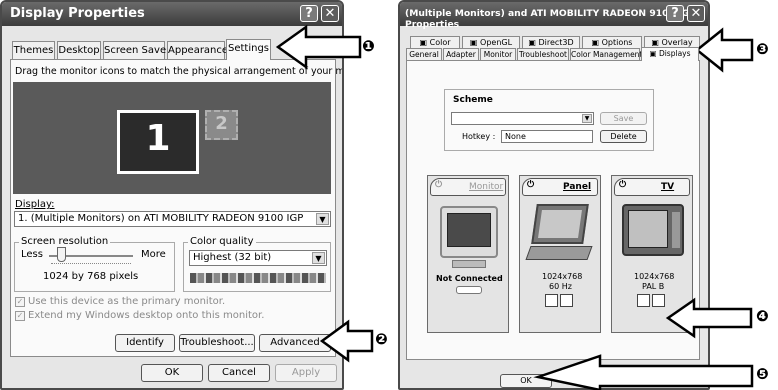 The image size is (778, 390). What do you see at coordinates (623, 136) in the screenshot?
I see `delete-button: Delete` at bounding box center [623, 136].